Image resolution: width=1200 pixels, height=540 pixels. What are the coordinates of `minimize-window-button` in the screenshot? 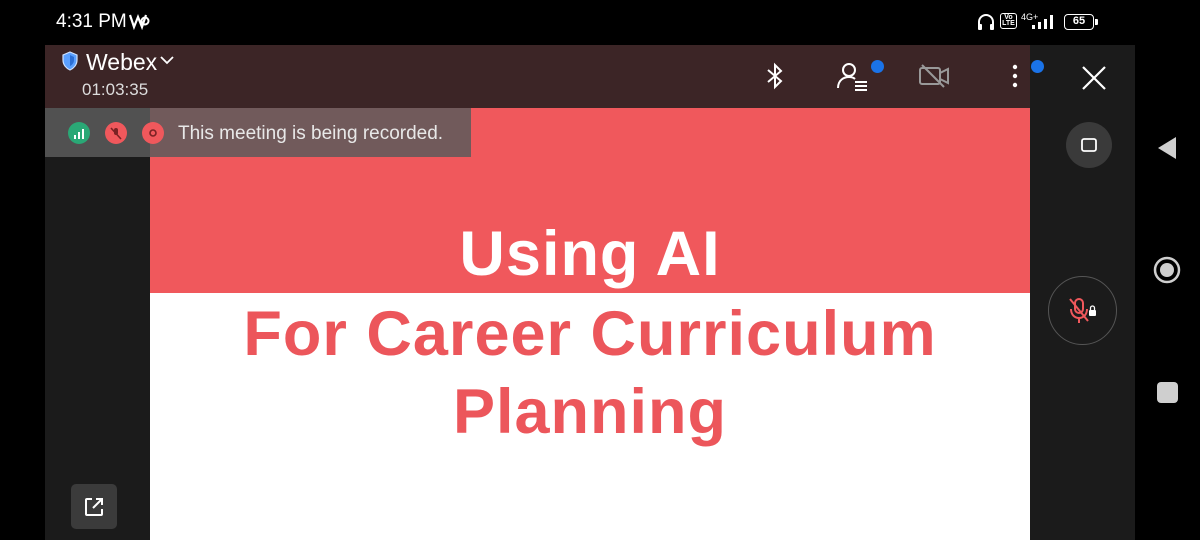 It's located at (1089, 145).